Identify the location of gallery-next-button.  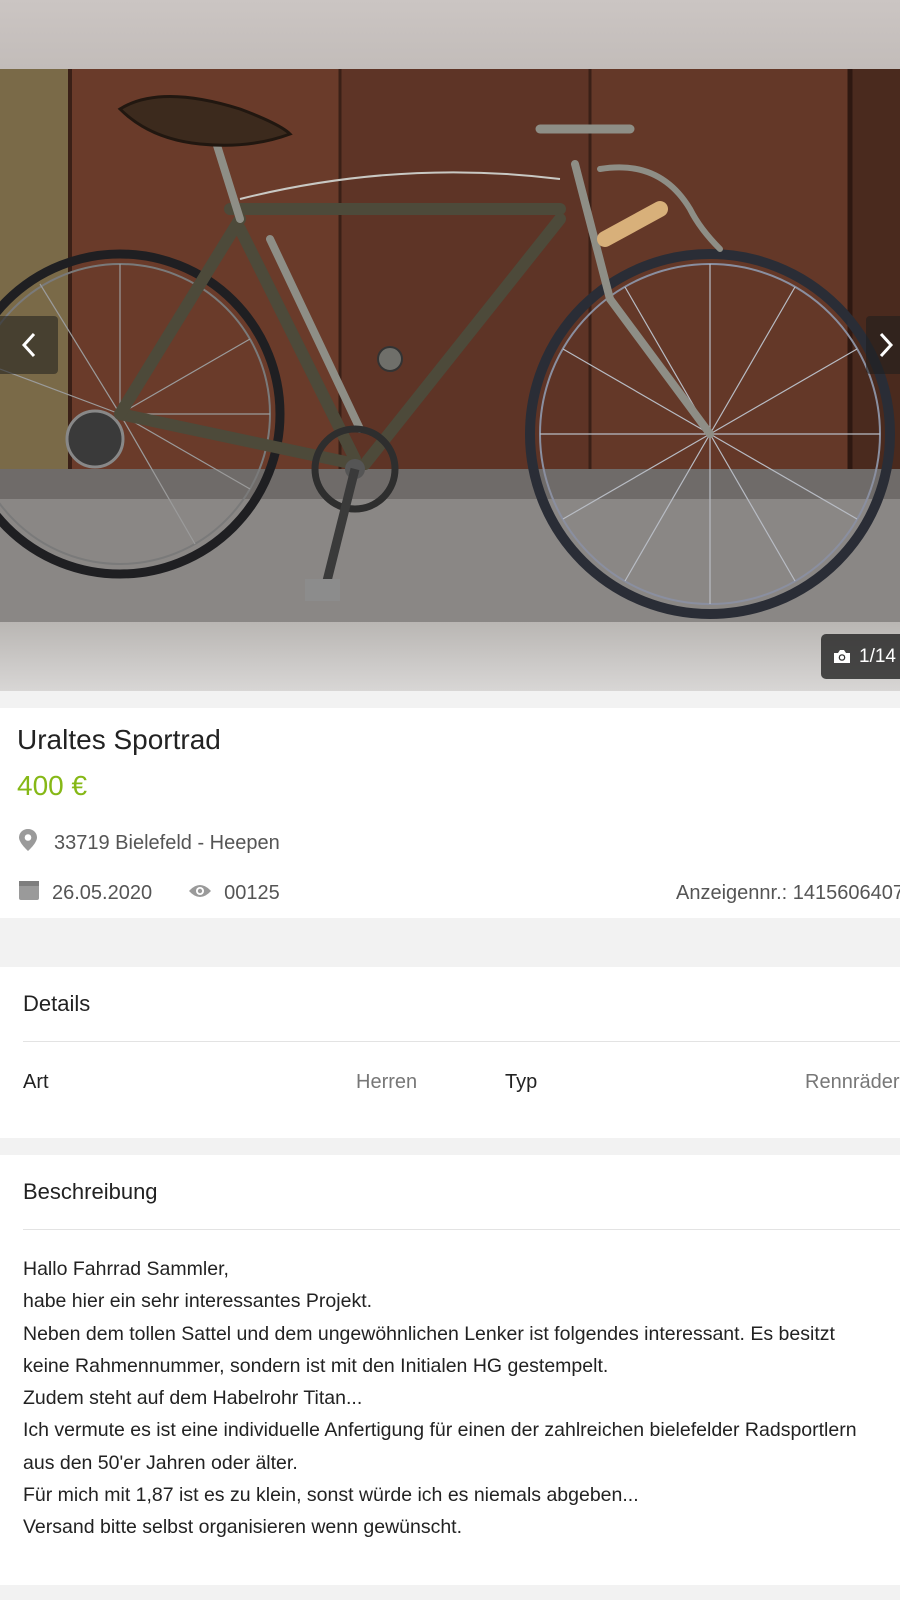
(883, 345).